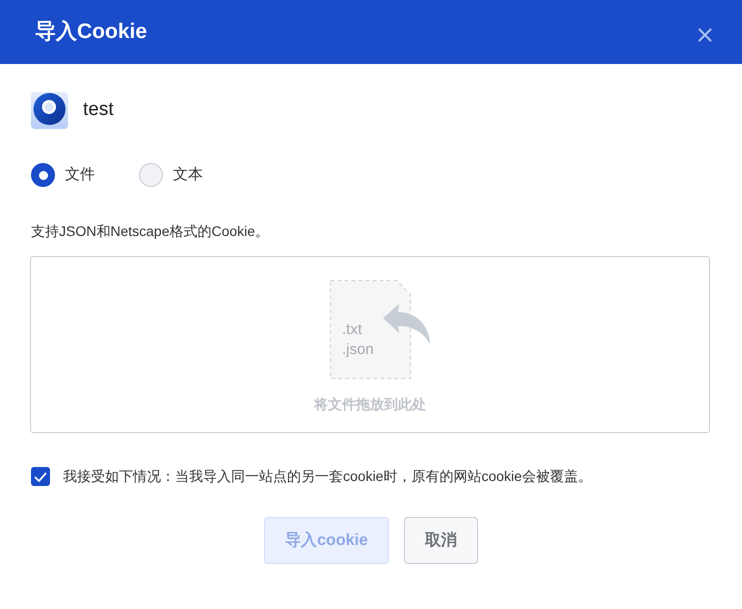  What do you see at coordinates (98, 110) in the screenshot?
I see `profile-name: test` at bounding box center [98, 110].